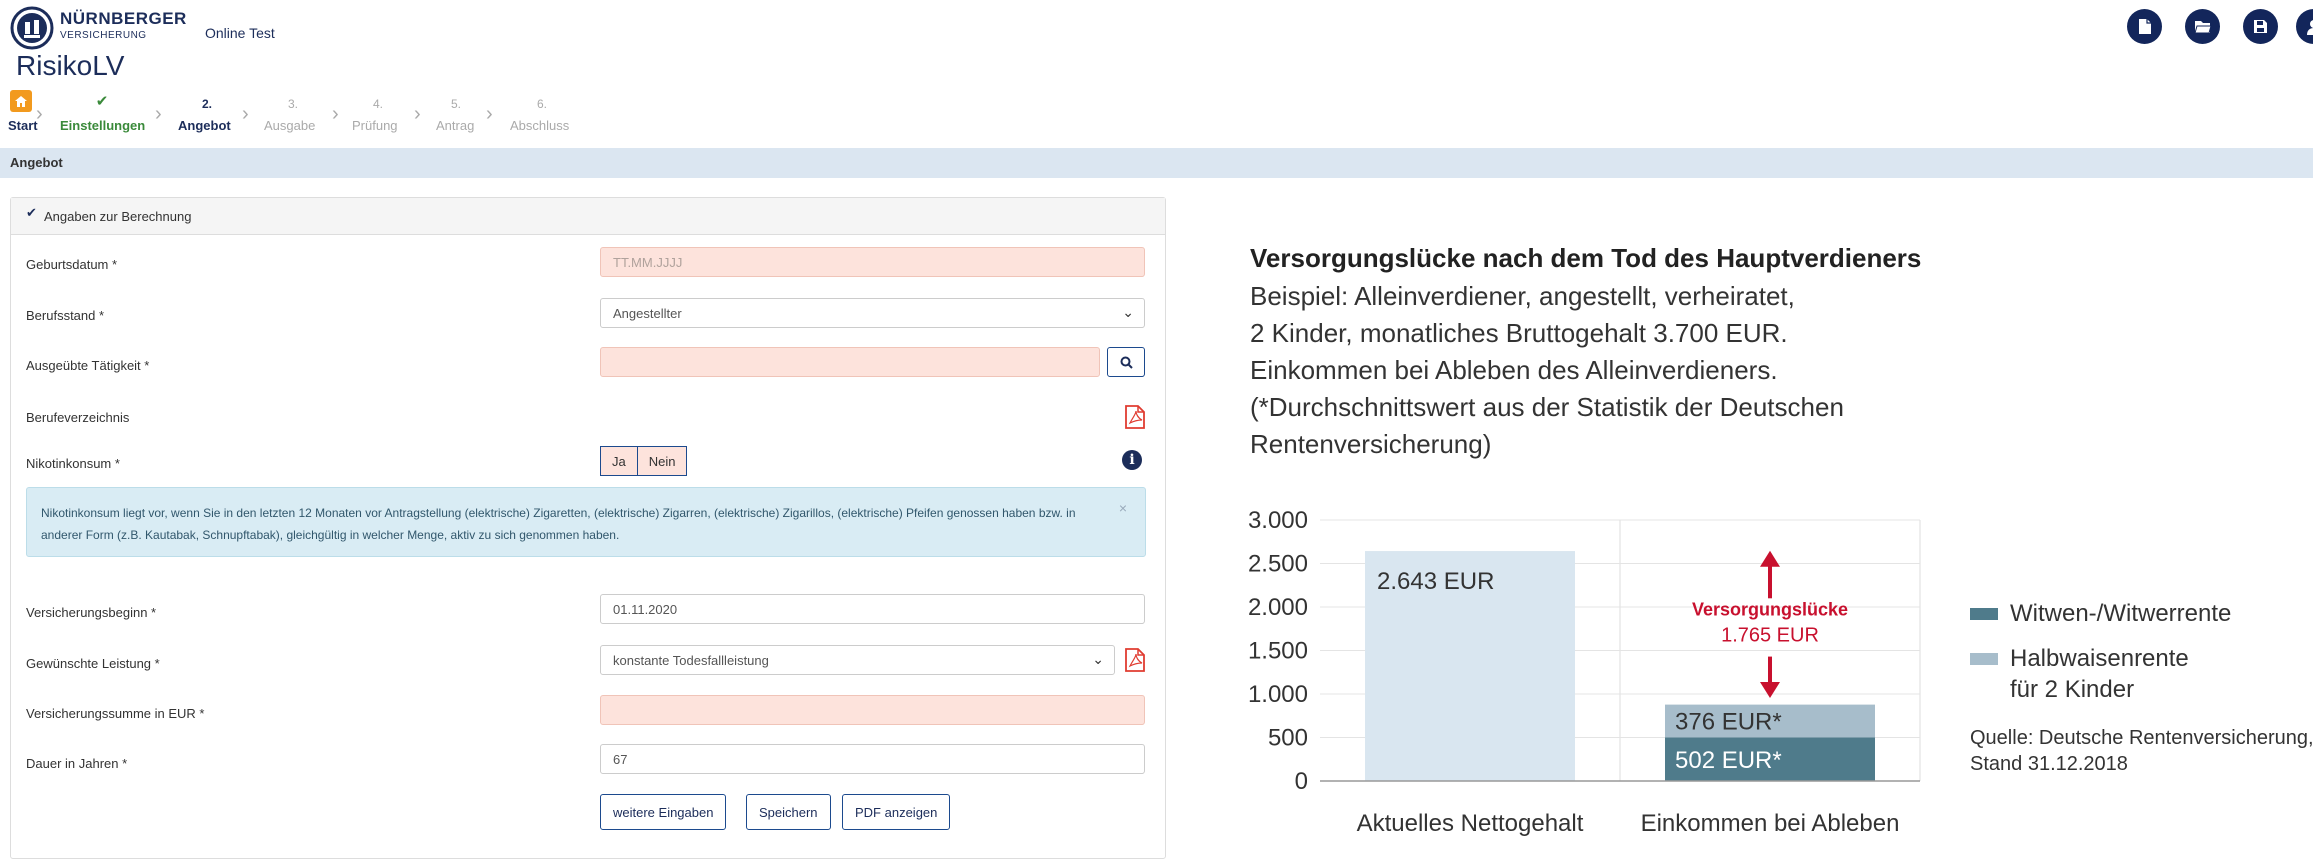 The height and width of the screenshot is (859, 2313). What do you see at coordinates (850, 362) in the screenshot?
I see `activity-input` at bounding box center [850, 362].